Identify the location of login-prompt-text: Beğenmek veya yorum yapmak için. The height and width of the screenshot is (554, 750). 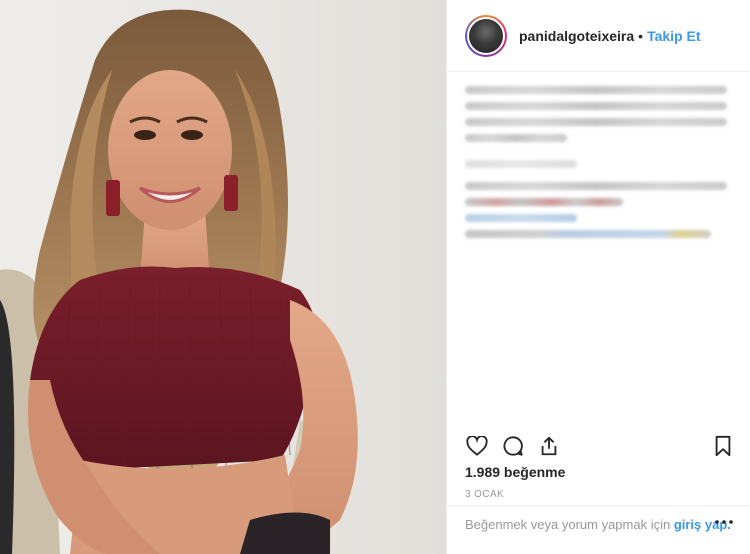
(569, 524).